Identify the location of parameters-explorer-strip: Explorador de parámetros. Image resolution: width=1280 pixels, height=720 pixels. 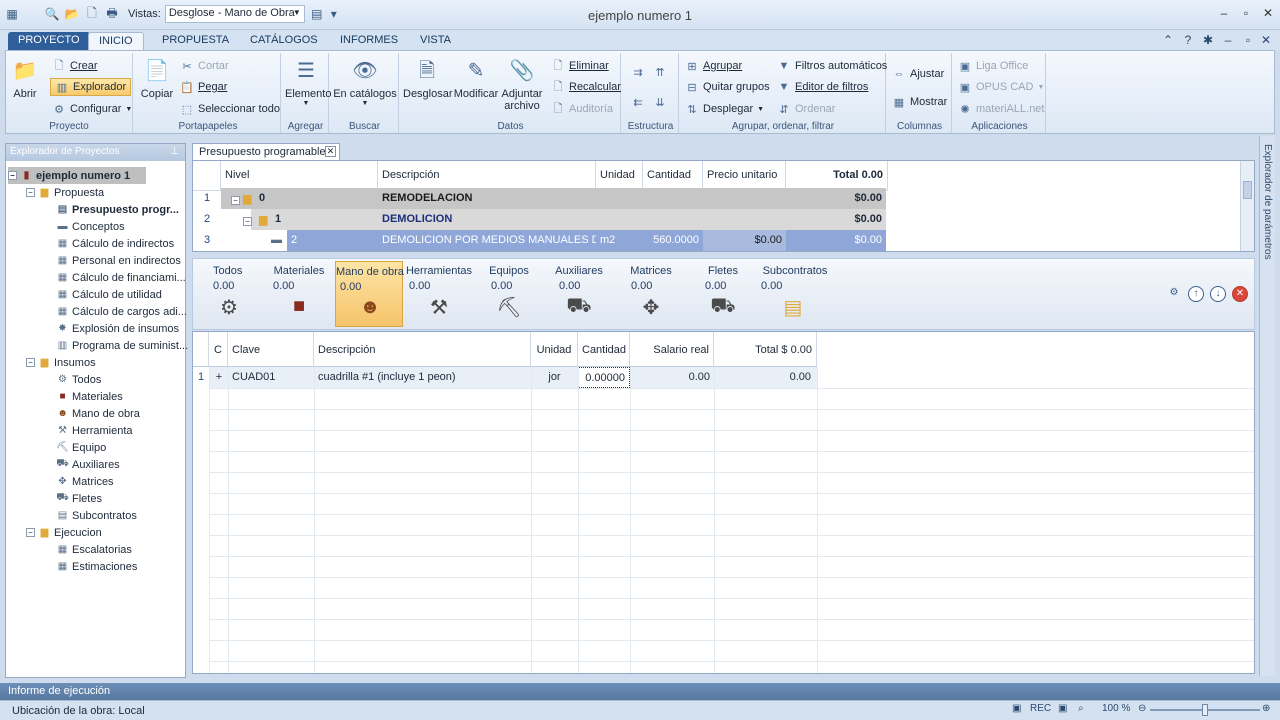
(1267, 406).